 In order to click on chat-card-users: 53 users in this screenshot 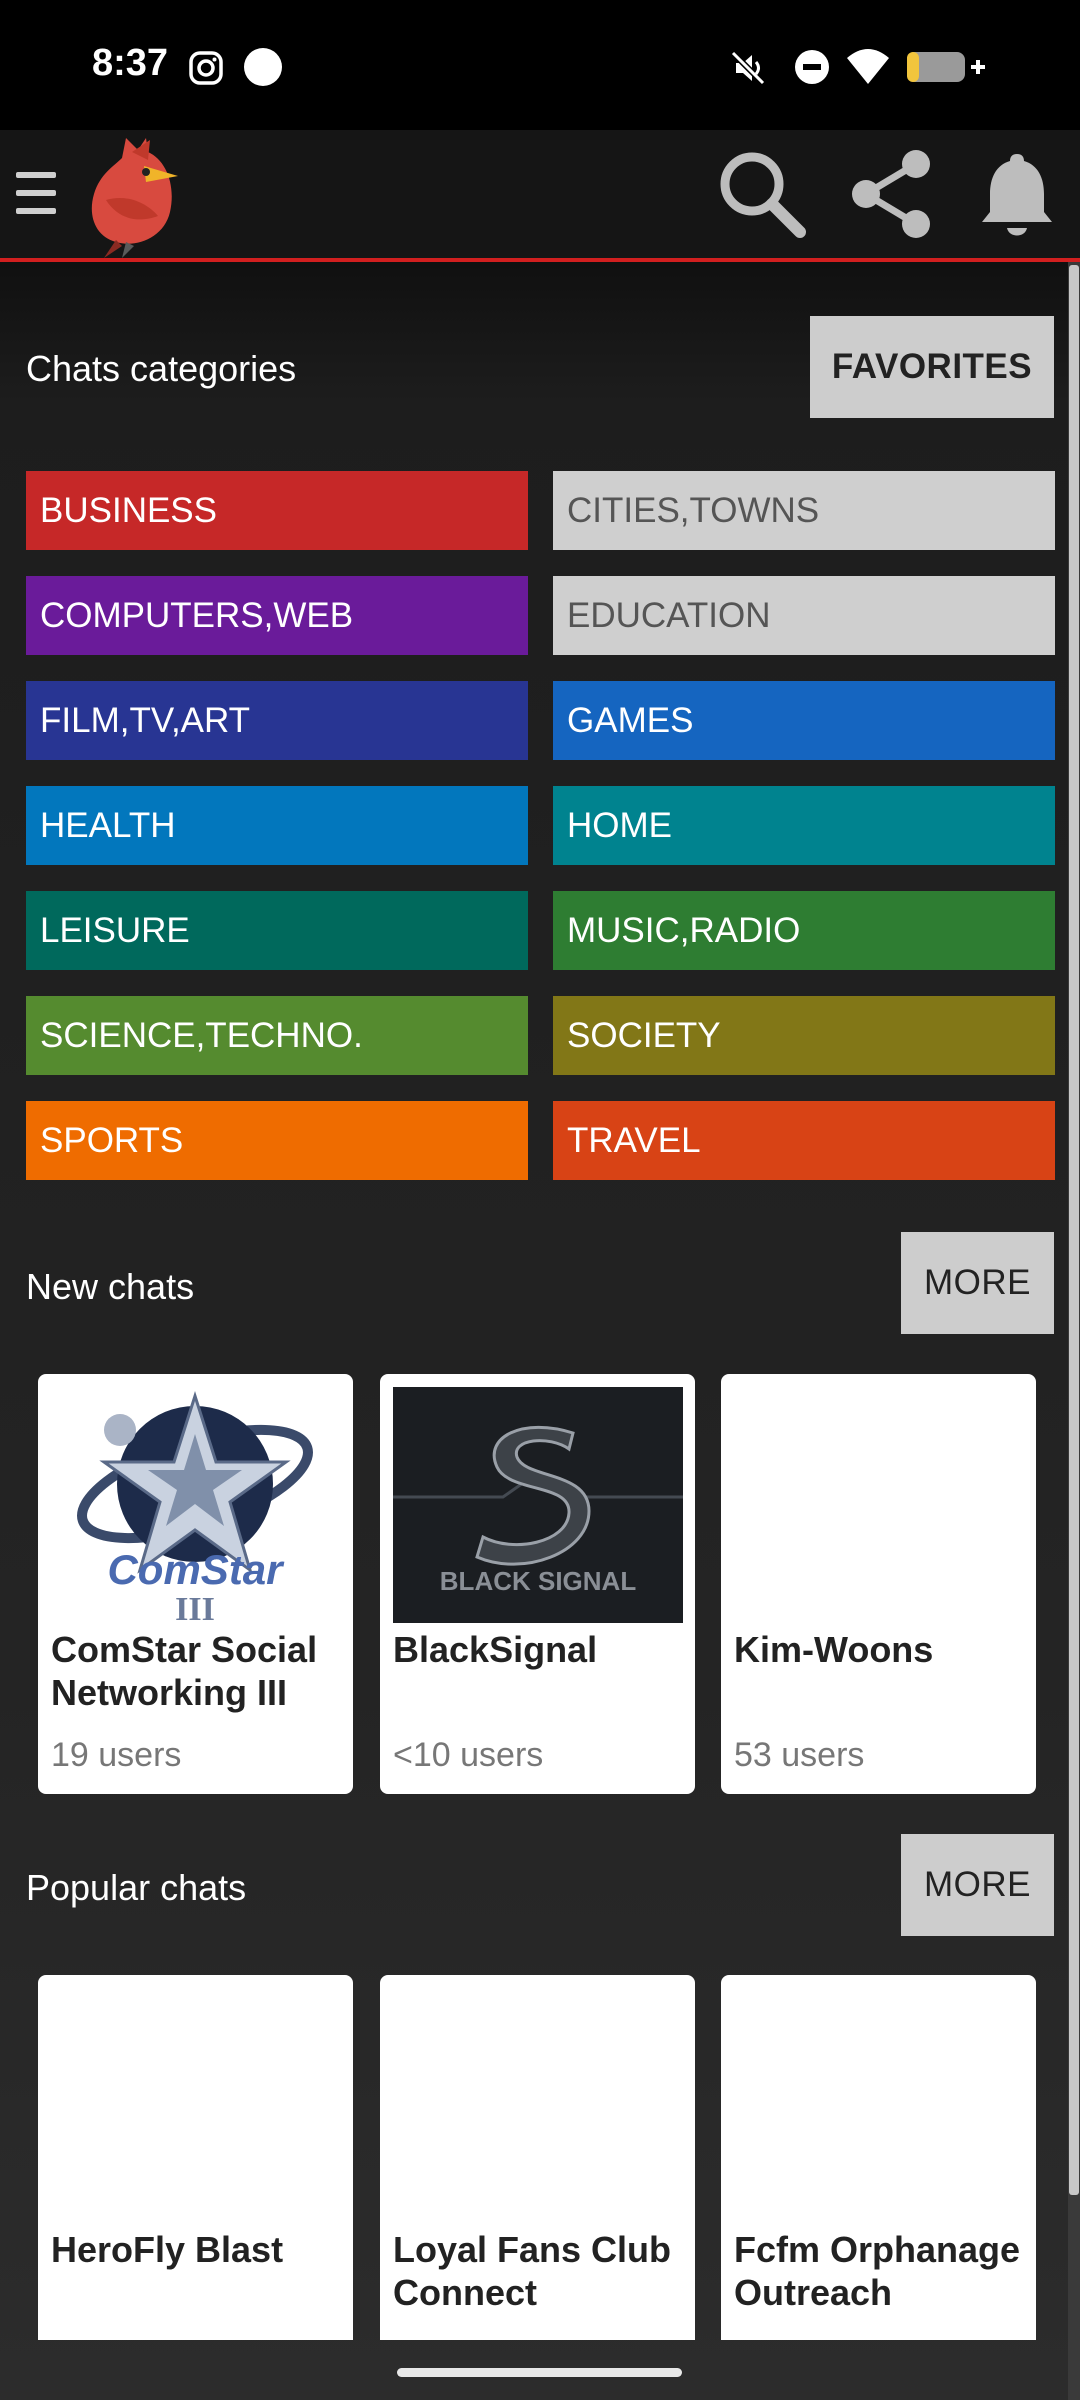, I will do `click(799, 1755)`.